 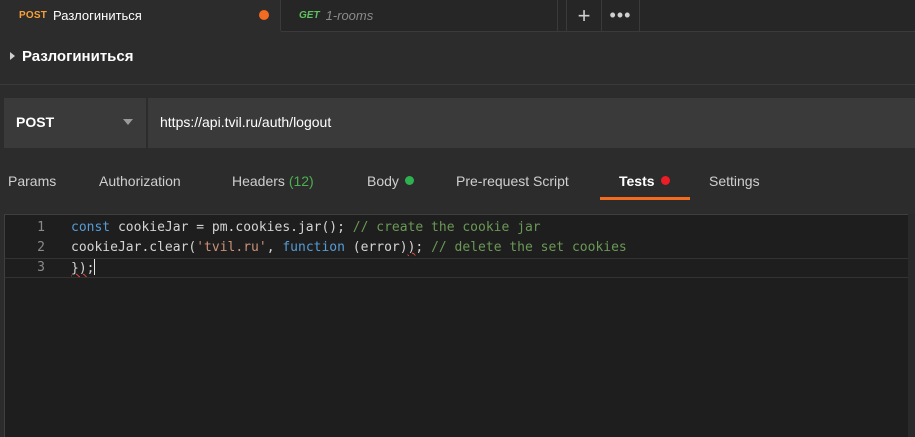 What do you see at coordinates (33, 15) in the screenshot?
I see `tab-method-badge: POST` at bounding box center [33, 15].